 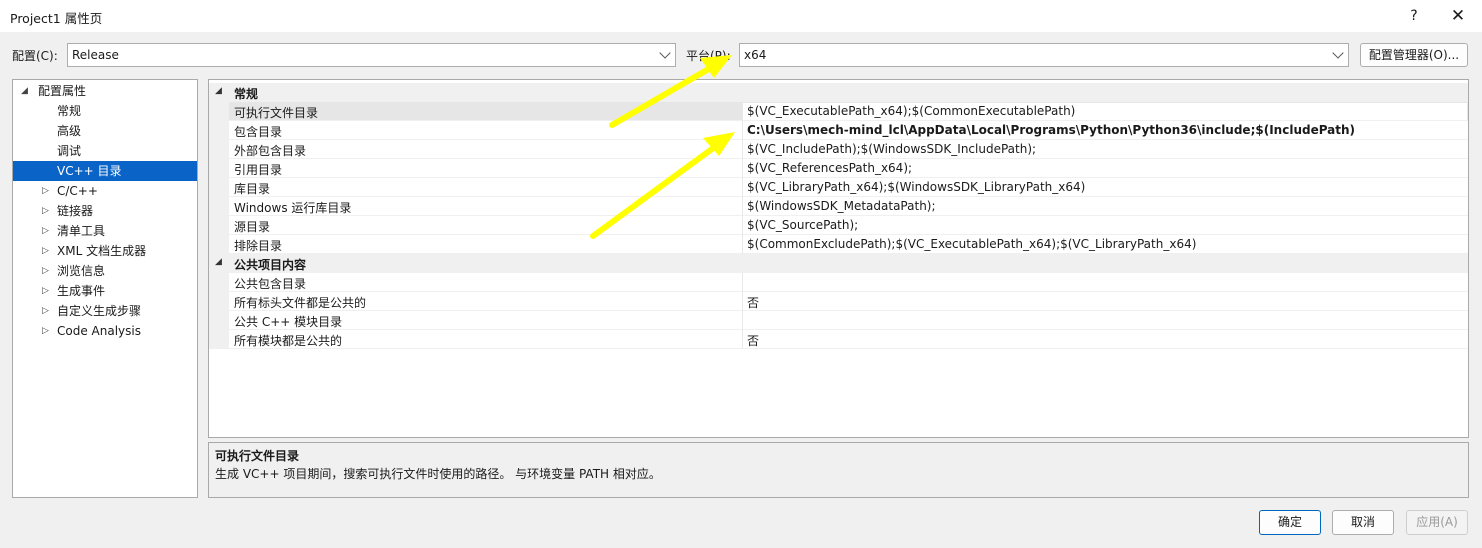 What do you see at coordinates (300, 303) in the screenshot?
I see `property-name: 所有标头文件都是公共的` at bounding box center [300, 303].